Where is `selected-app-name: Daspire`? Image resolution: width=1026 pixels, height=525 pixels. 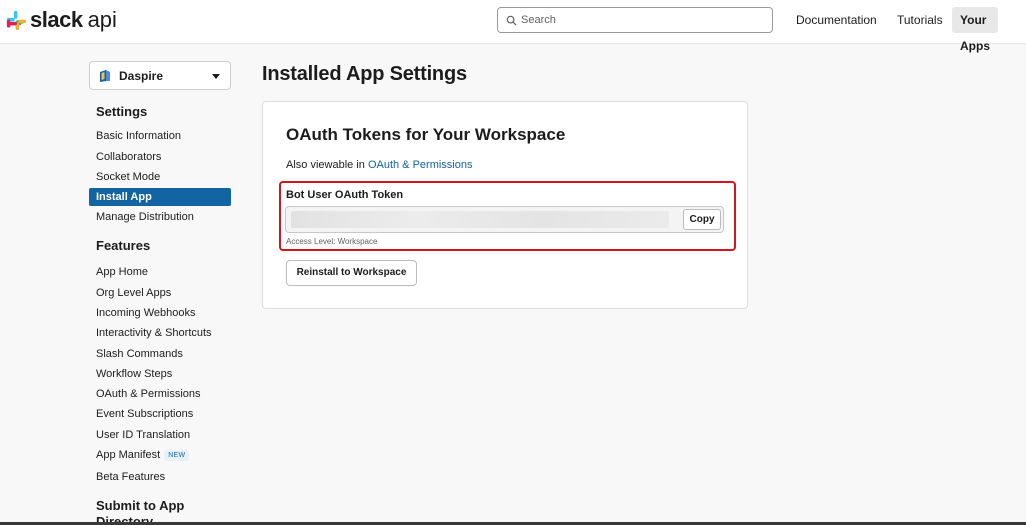 selected-app-name: Daspire is located at coordinates (141, 75).